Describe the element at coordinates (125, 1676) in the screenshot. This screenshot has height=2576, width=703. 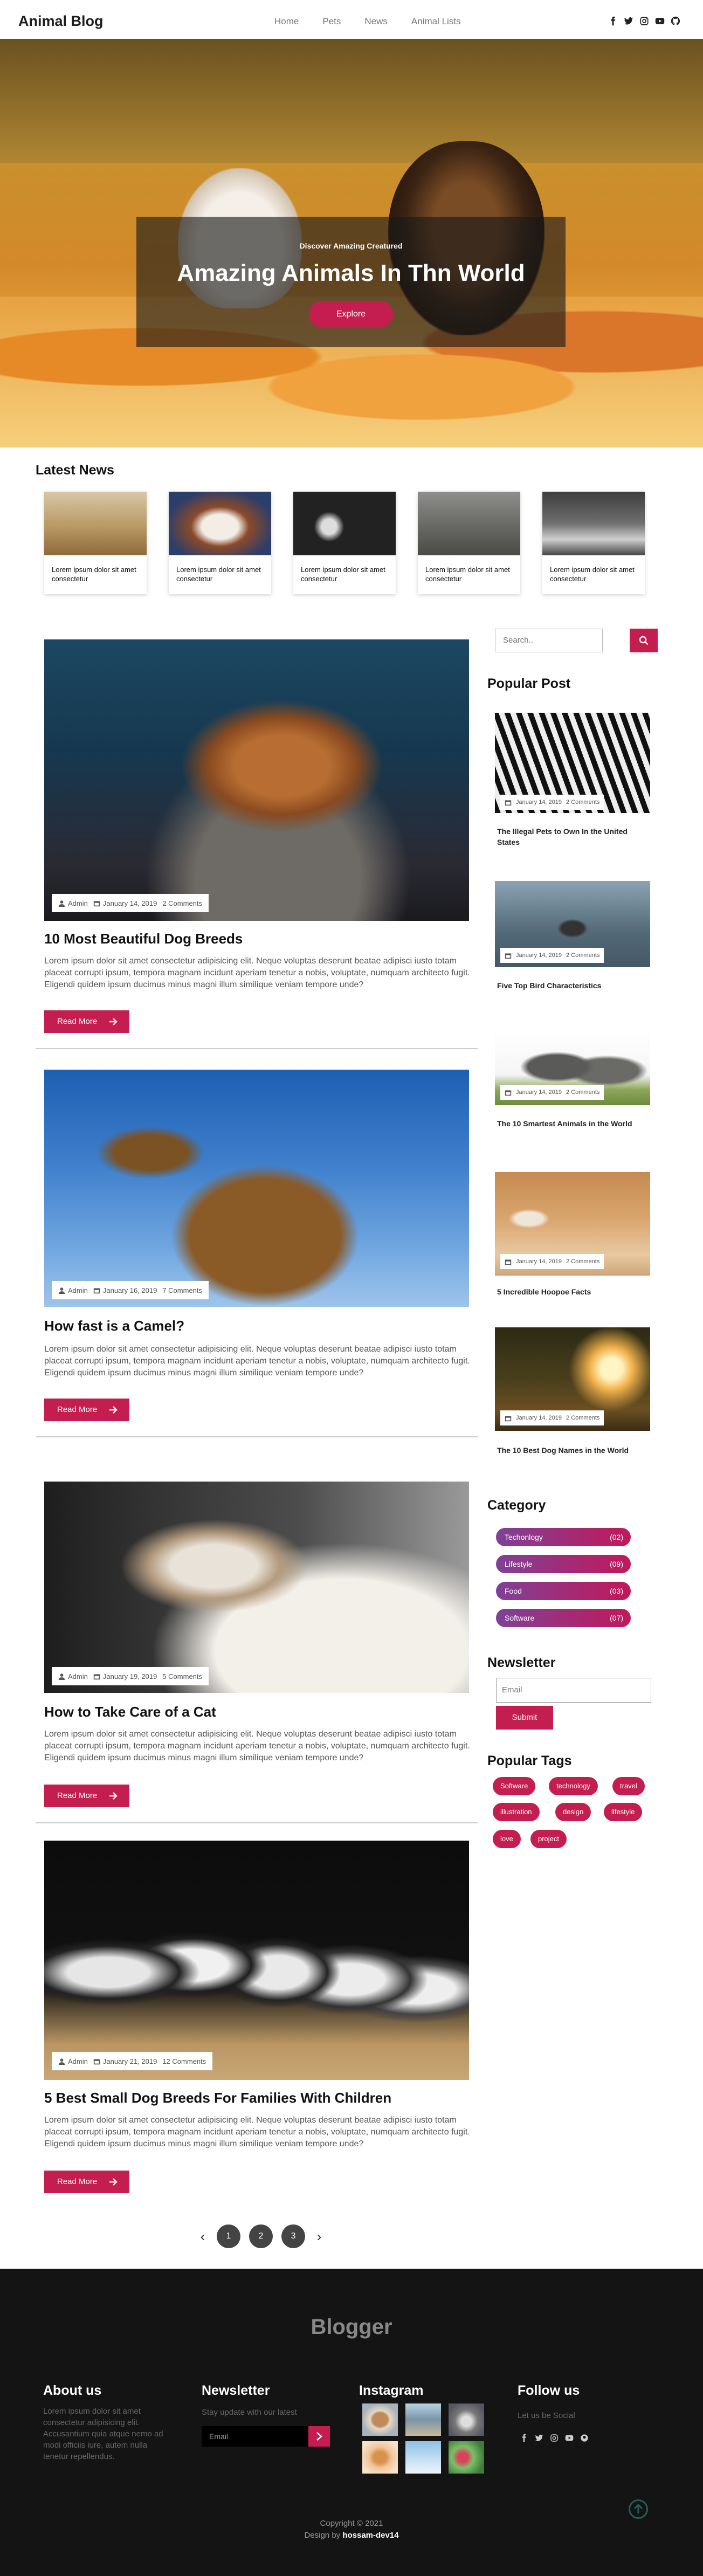
I see `post-date: January 19, 2019` at that location.